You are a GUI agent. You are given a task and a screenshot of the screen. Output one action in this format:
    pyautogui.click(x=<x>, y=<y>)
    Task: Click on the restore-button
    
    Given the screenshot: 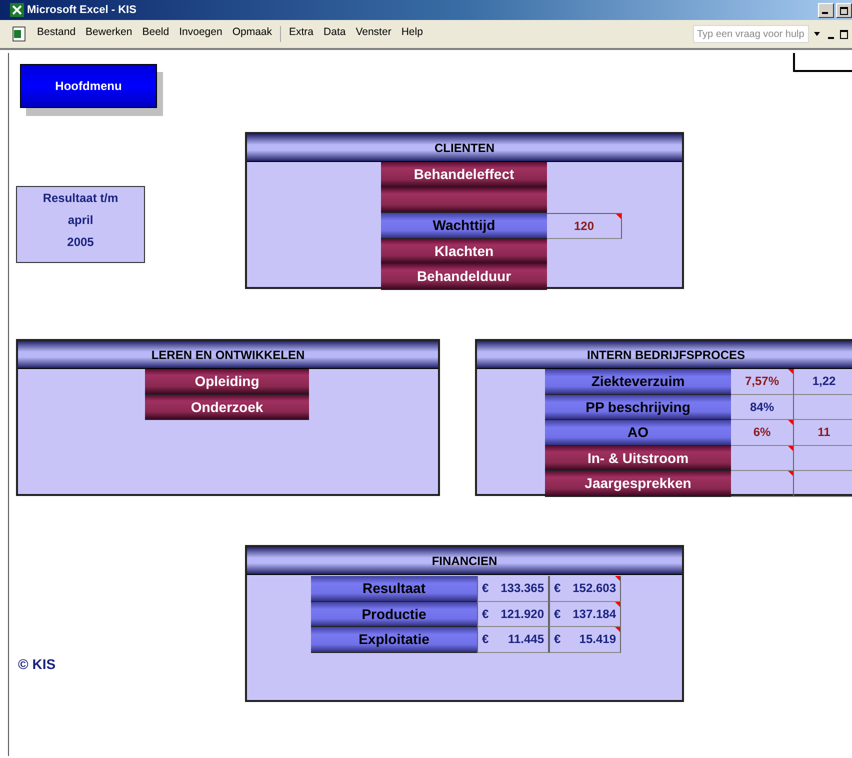 What is the action you would take?
    pyautogui.click(x=844, y=34)
    